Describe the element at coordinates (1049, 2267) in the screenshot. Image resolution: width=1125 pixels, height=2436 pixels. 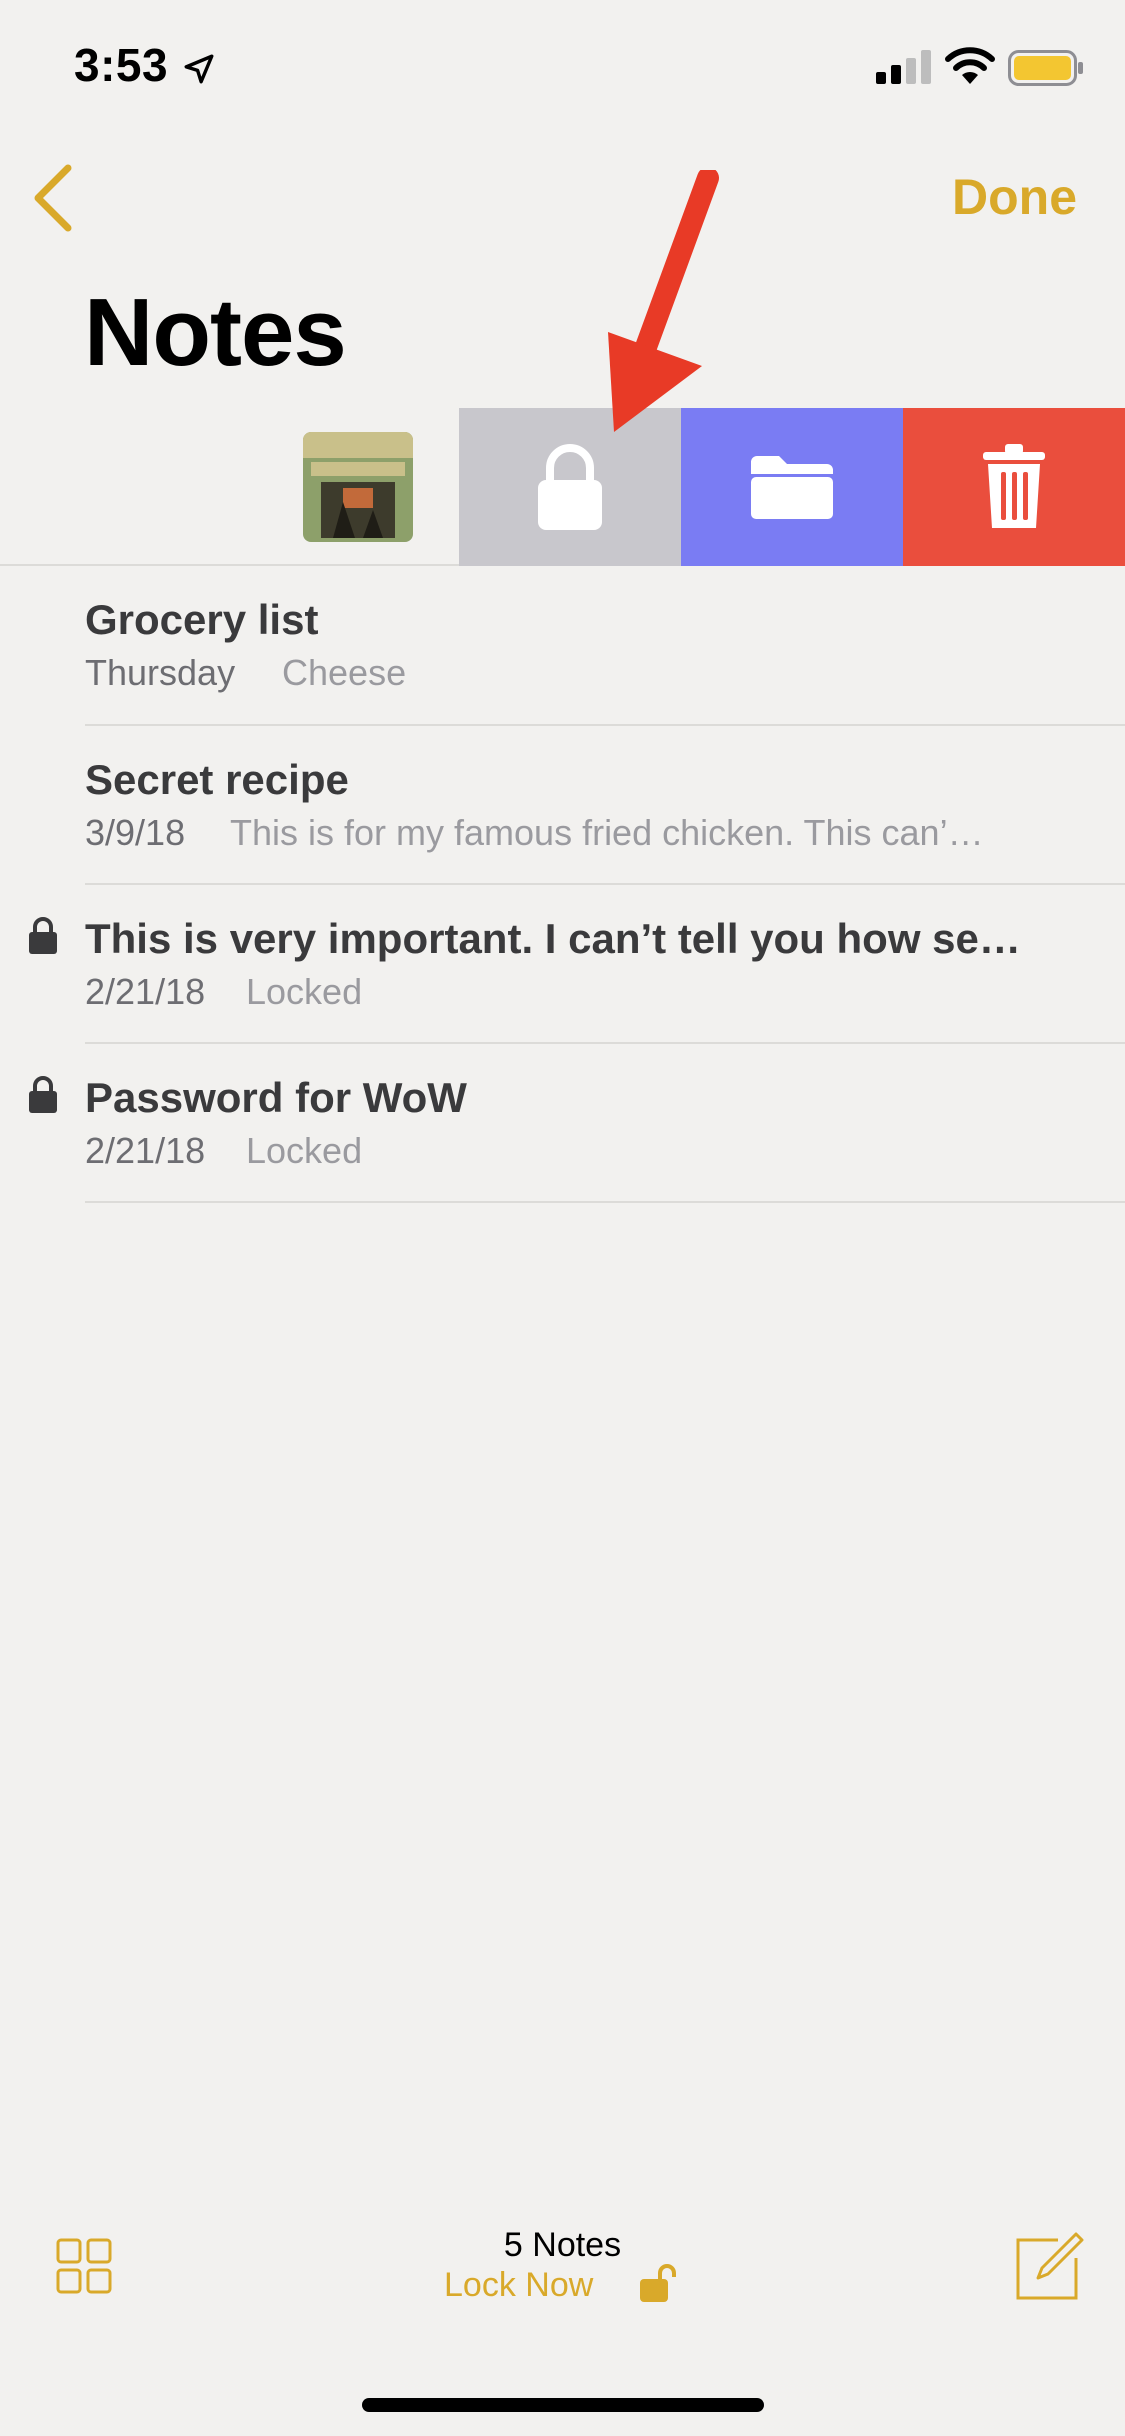
I see `compose-icon` at that location.